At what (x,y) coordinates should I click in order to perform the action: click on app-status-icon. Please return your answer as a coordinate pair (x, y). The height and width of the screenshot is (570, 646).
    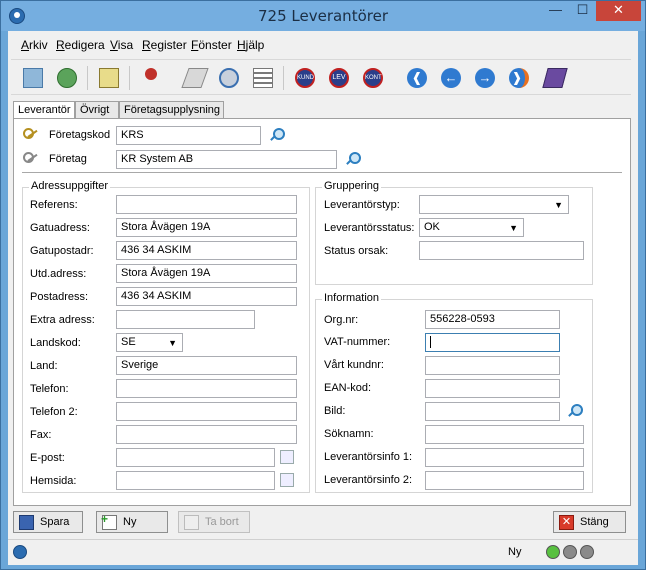
    Looking at the image, I should click on (20, 552).